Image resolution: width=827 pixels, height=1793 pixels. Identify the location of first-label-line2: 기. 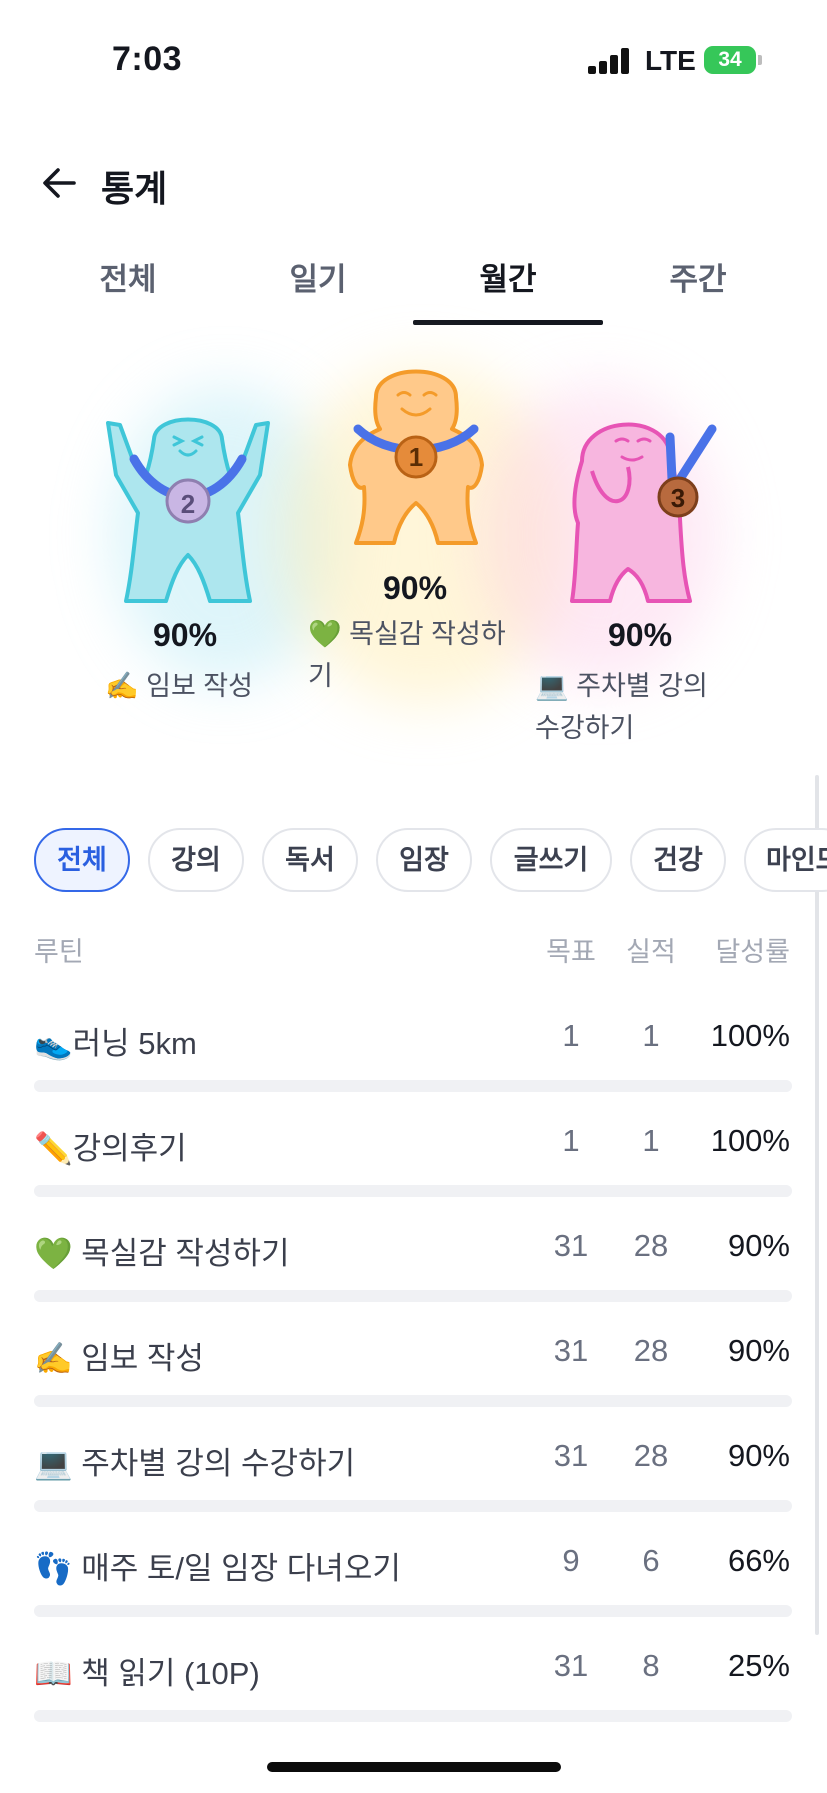
(320, 676).